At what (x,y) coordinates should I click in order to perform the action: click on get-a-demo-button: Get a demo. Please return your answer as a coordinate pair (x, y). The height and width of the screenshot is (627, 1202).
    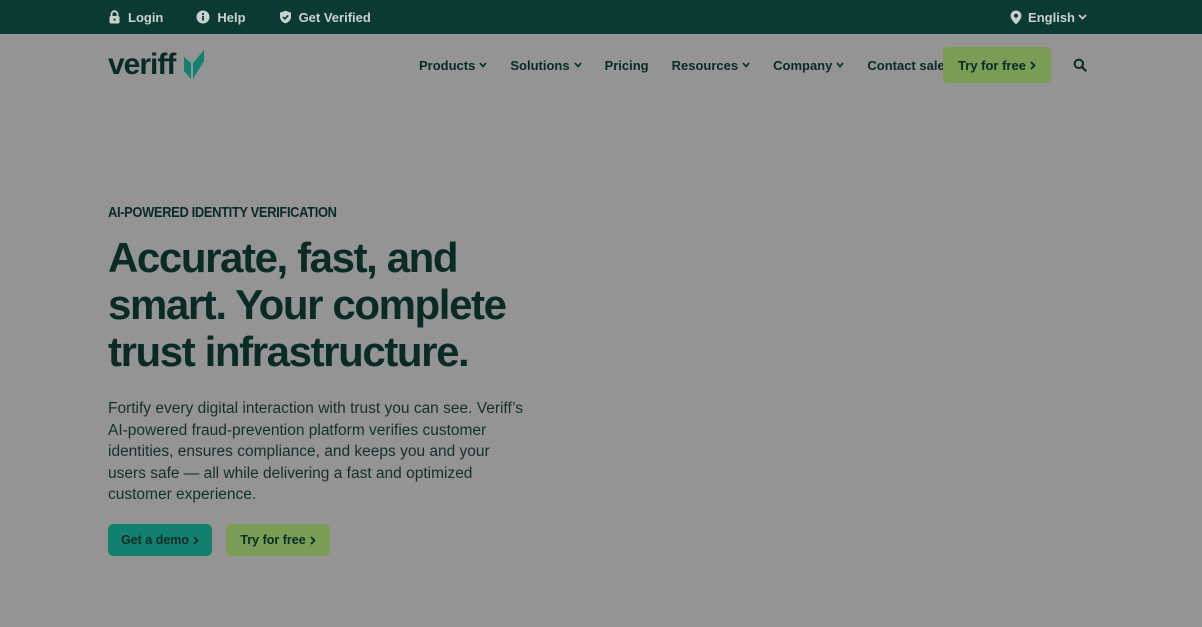
    Looking at the image, I should click on (160, 540).